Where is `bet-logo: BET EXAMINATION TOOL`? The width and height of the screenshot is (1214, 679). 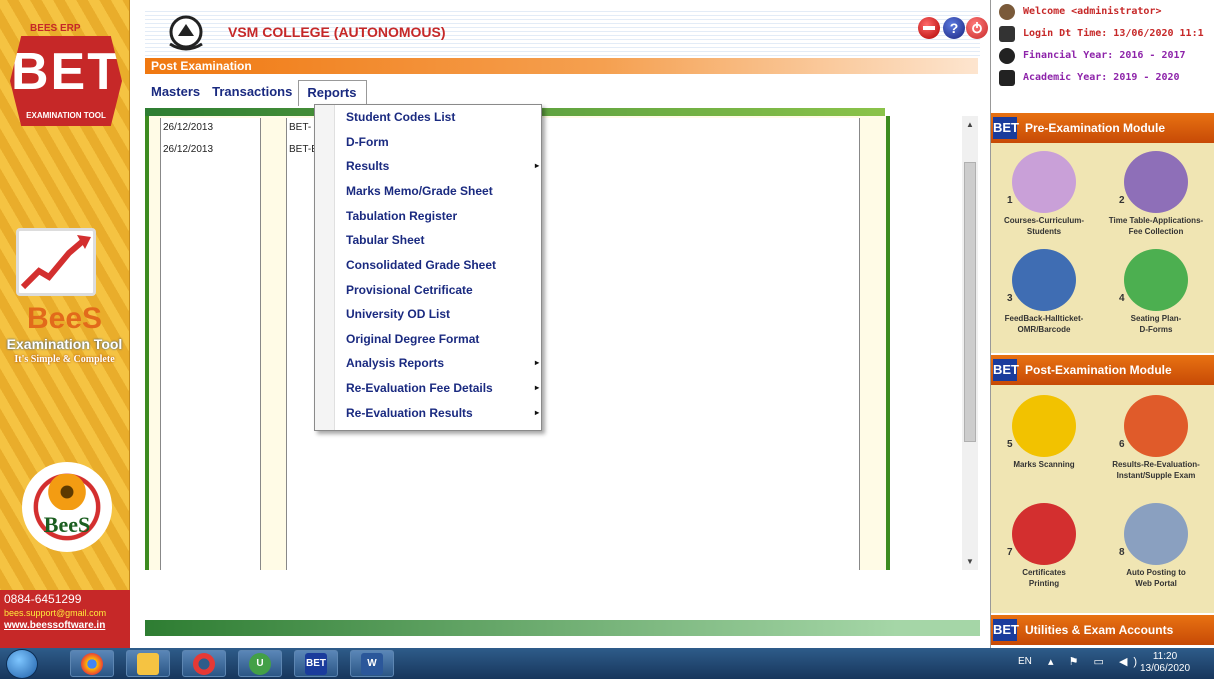
bet-logo: BET EXAMINATION TOOL is located at coordinates (66, 81).